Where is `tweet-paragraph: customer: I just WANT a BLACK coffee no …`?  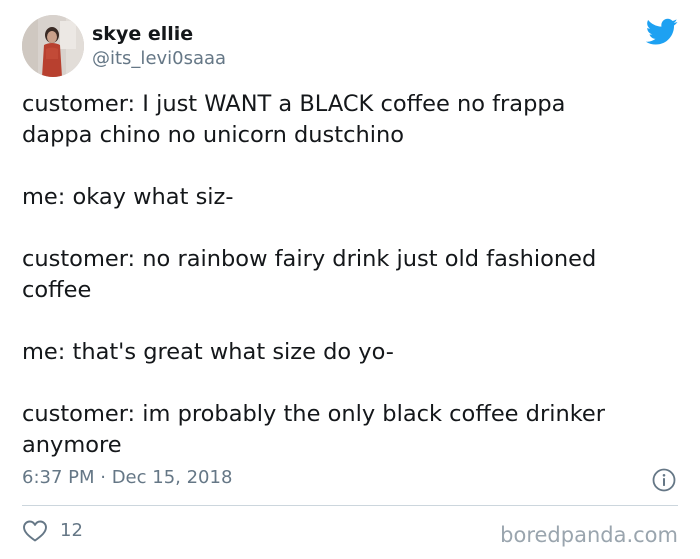
tweet-paragraph: customer: I just WANT a BLACK coffee no … is located at coordinates (349, 120).